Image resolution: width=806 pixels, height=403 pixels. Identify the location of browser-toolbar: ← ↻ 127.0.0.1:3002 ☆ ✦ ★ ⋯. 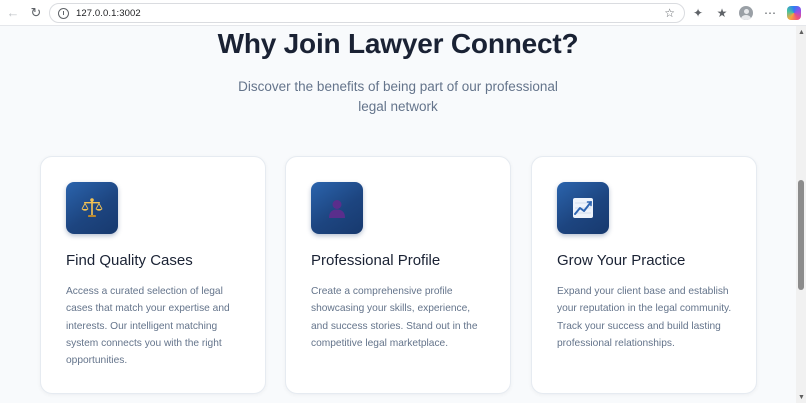
(403, 13).